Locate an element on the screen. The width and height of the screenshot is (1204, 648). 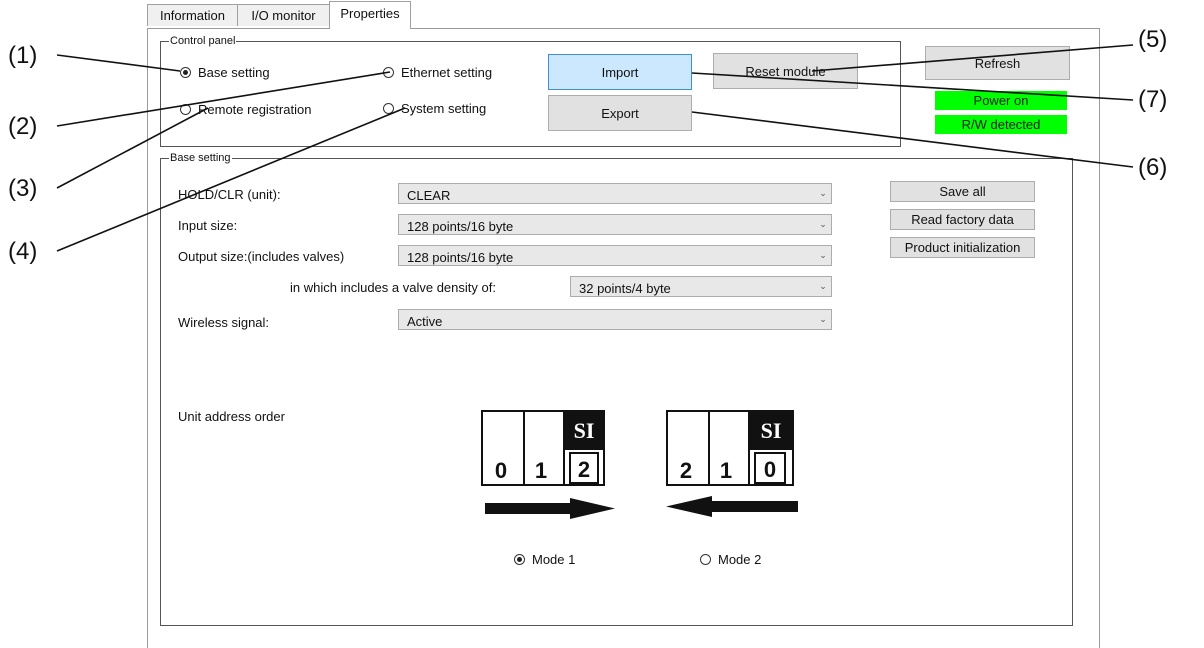
callout-2: (2) is located at coordinates (23, 126).